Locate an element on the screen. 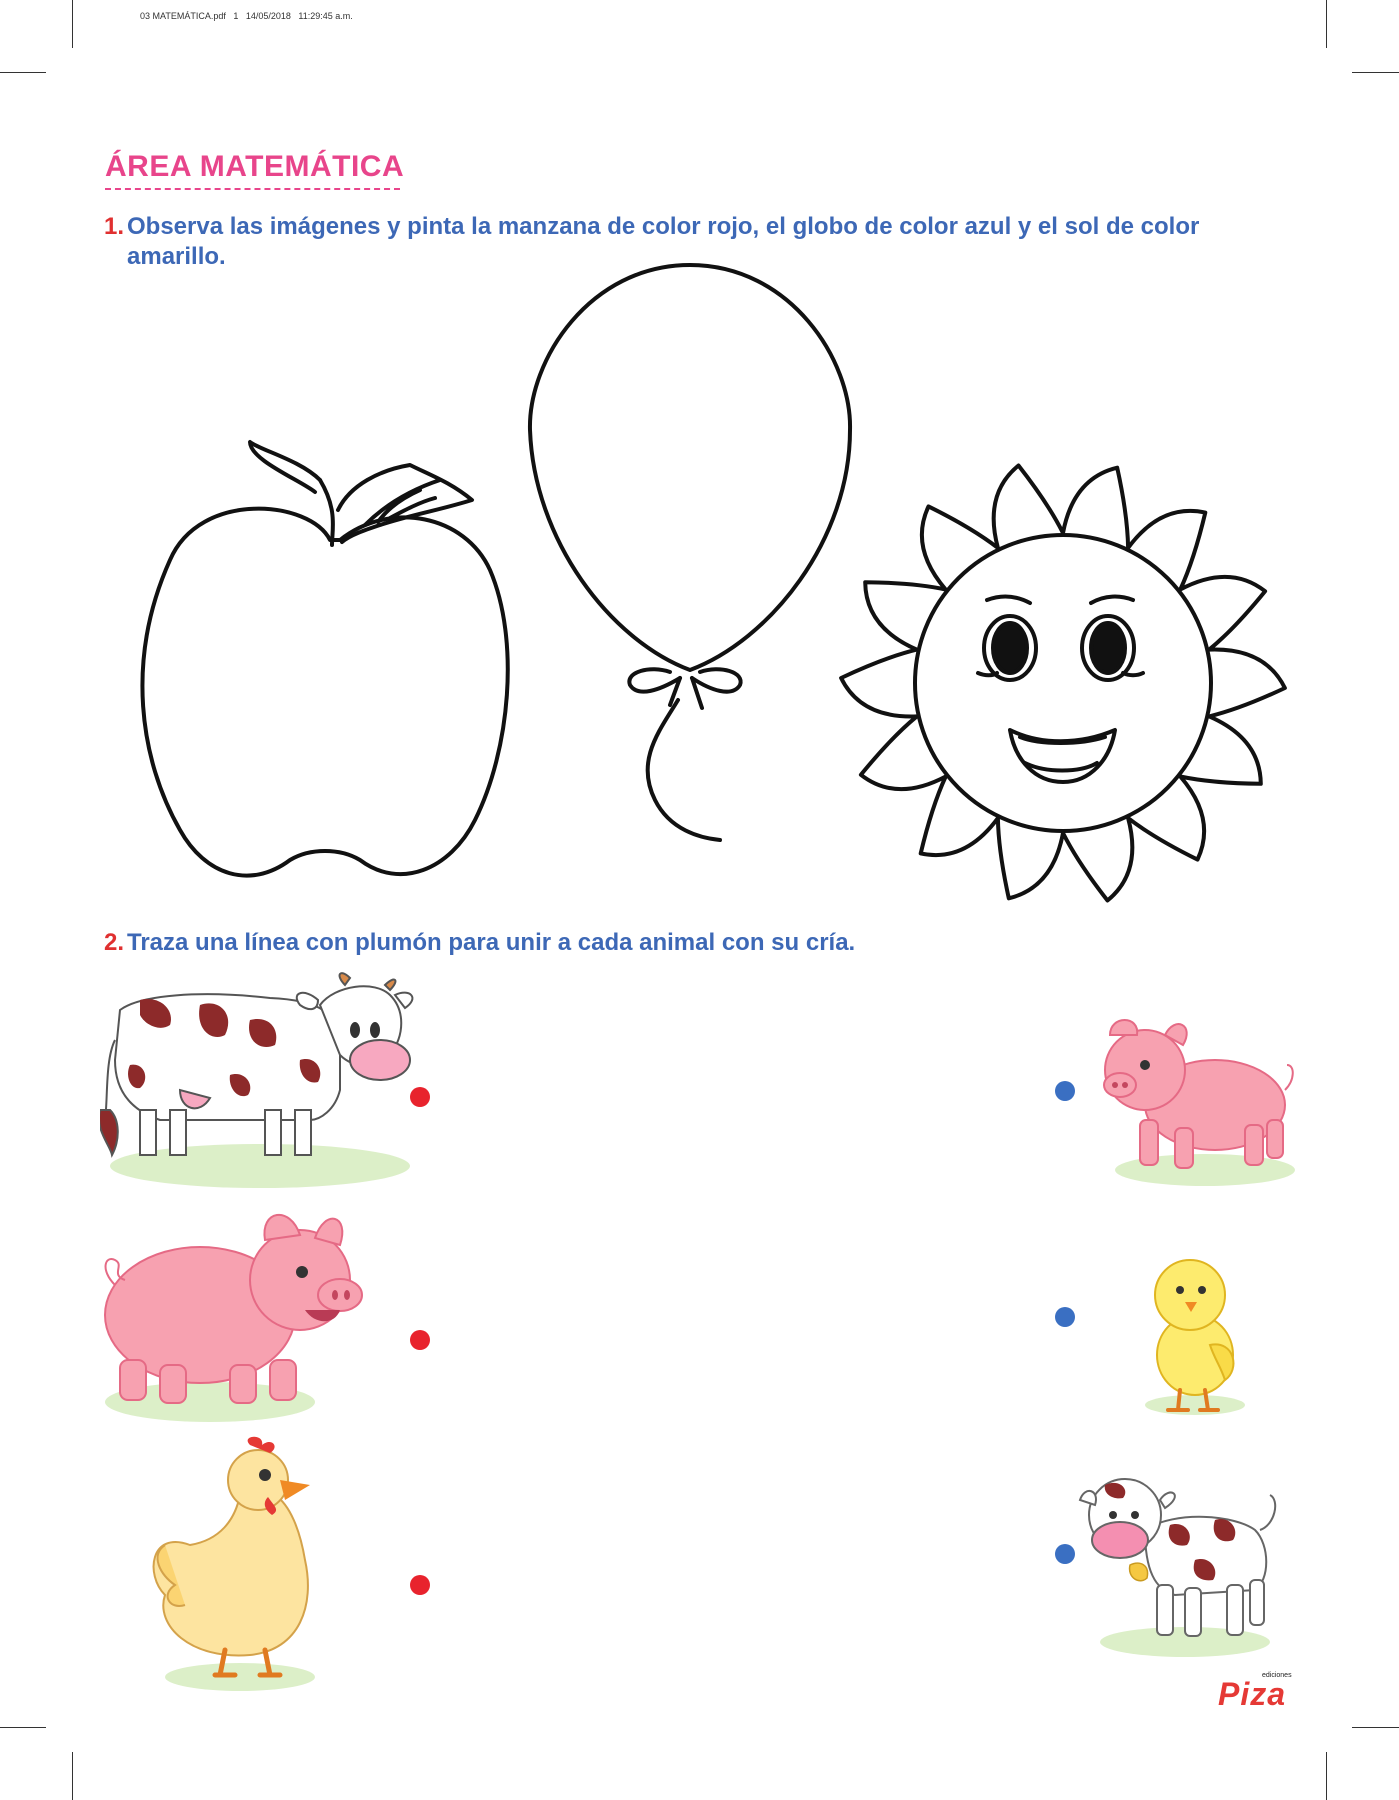 This screenshot has height=1800, width=1399. calf-icon is located at coordinates (1177, 1565).